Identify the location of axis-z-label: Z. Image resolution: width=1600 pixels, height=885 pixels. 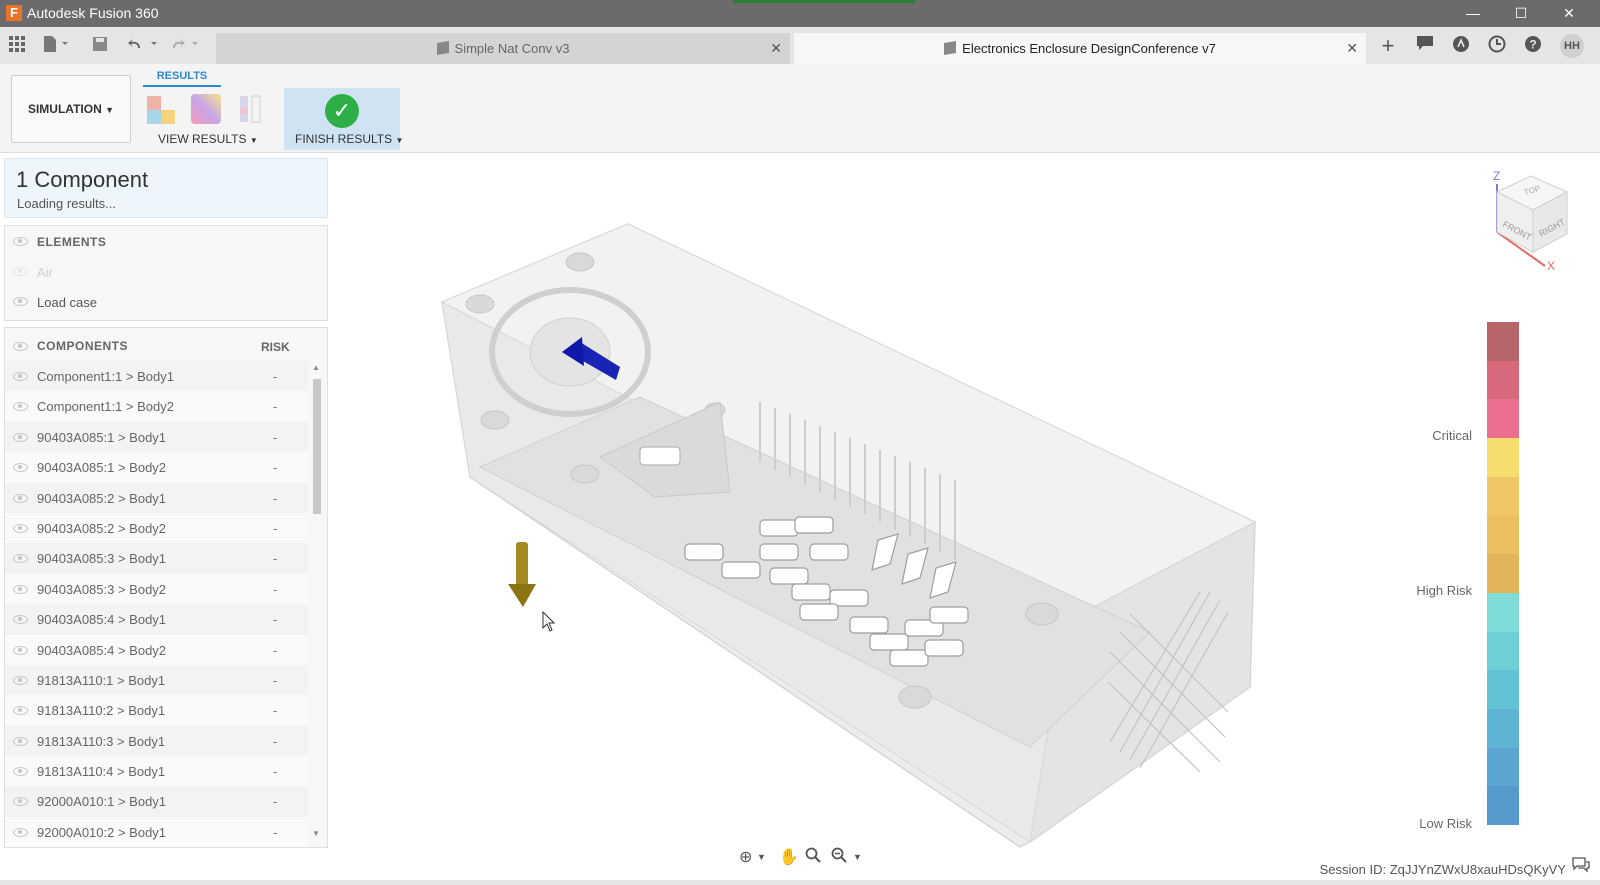
(1496, 176).